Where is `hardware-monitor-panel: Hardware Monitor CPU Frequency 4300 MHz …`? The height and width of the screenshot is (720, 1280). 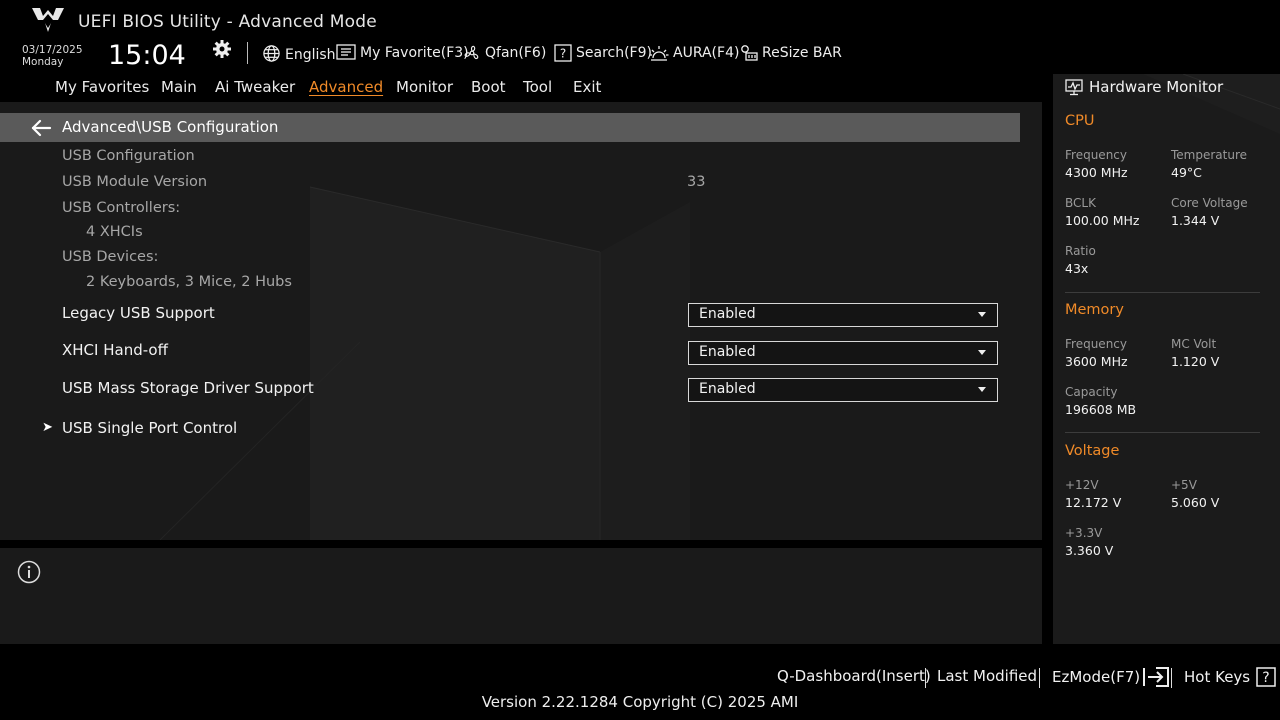
hardware-monitor-panel: Hardware Monitor CPU Frequency 4300 MHz … is located at coordinates (1166, 359).